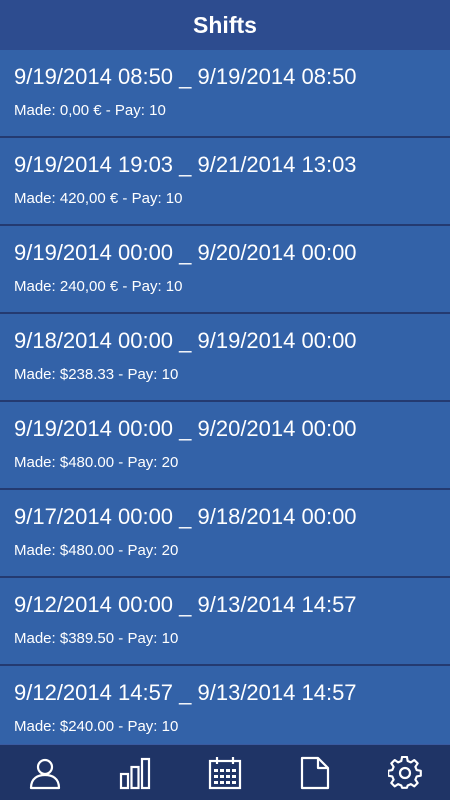  Describe the element at coordinates (87, 726) in the screenshot. I see `made-amount: $240.00` at that location.